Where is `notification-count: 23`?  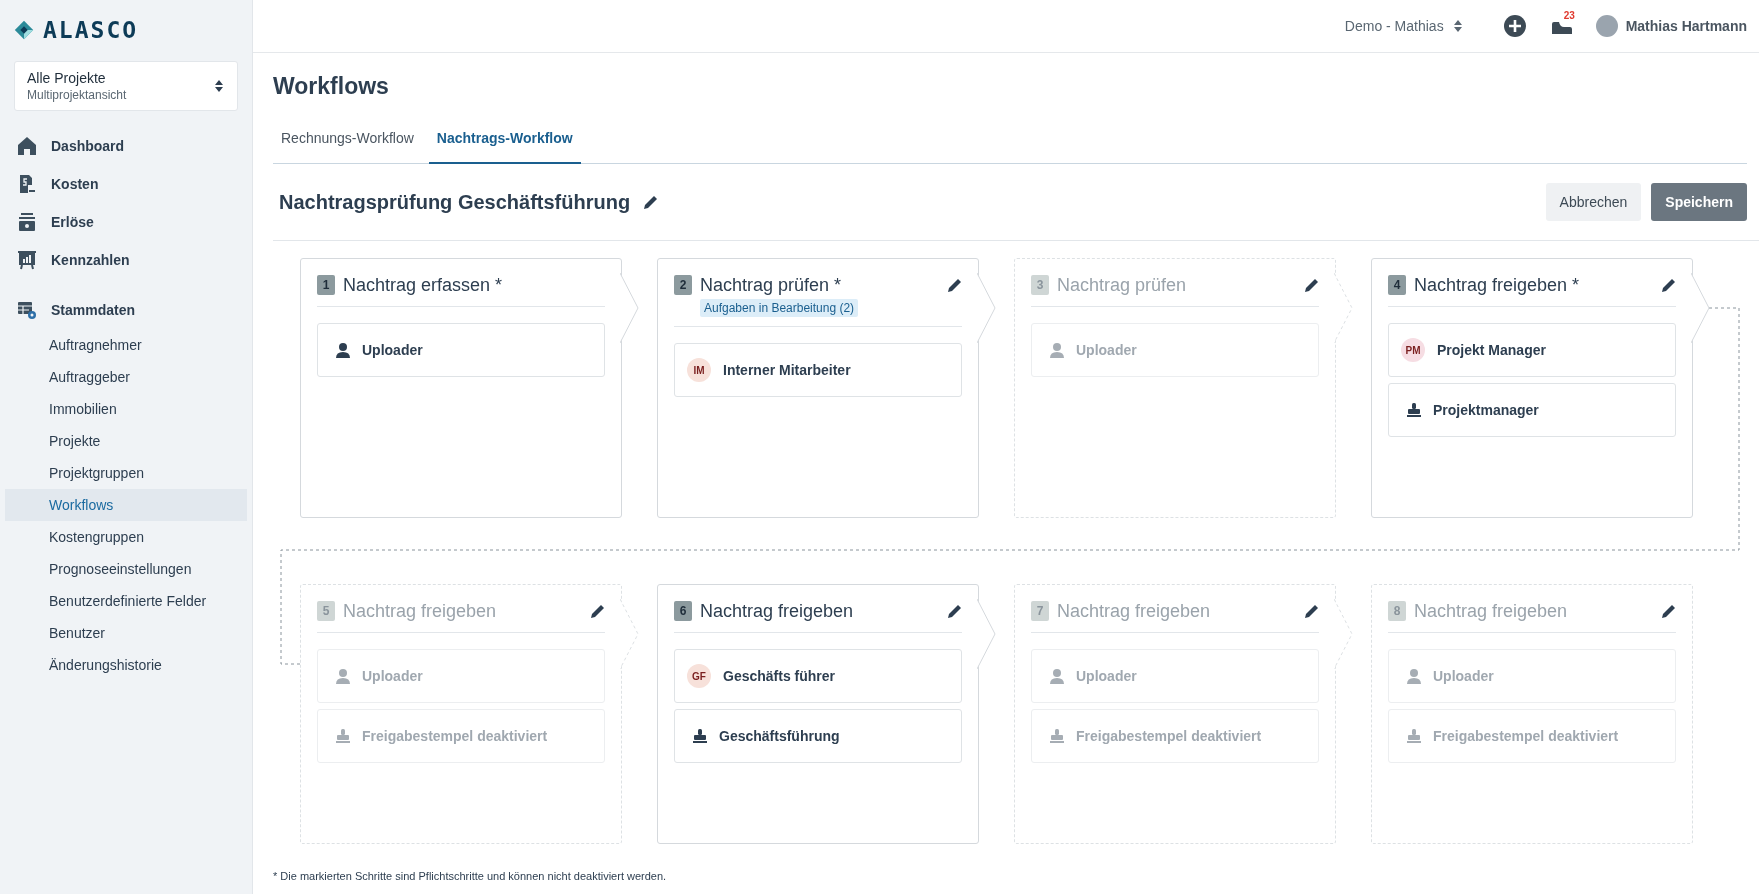 notification-count: 23 is located at coordinates (1569, 15).